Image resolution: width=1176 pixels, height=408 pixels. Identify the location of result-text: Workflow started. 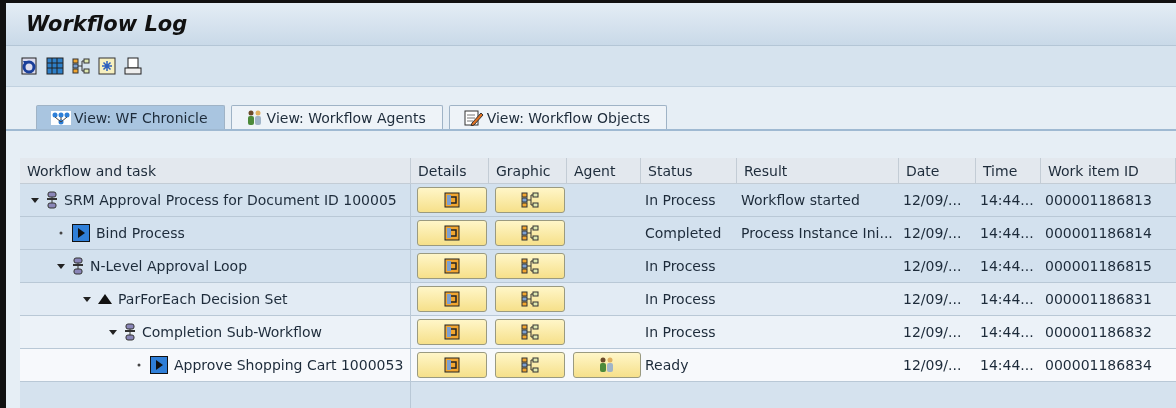
(800, 200).